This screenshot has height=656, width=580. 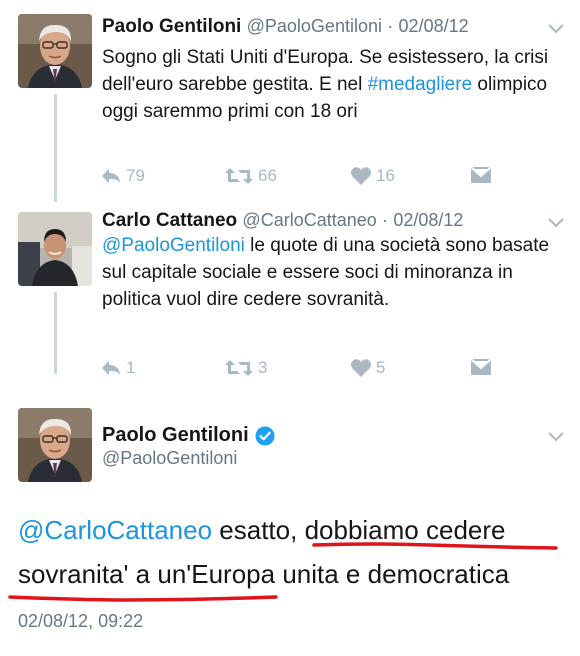 What do you see at coordinates (300, 370) in the screenshot?
I see `tweet-actions: 1 3 5` at bounding box center [300, 370].